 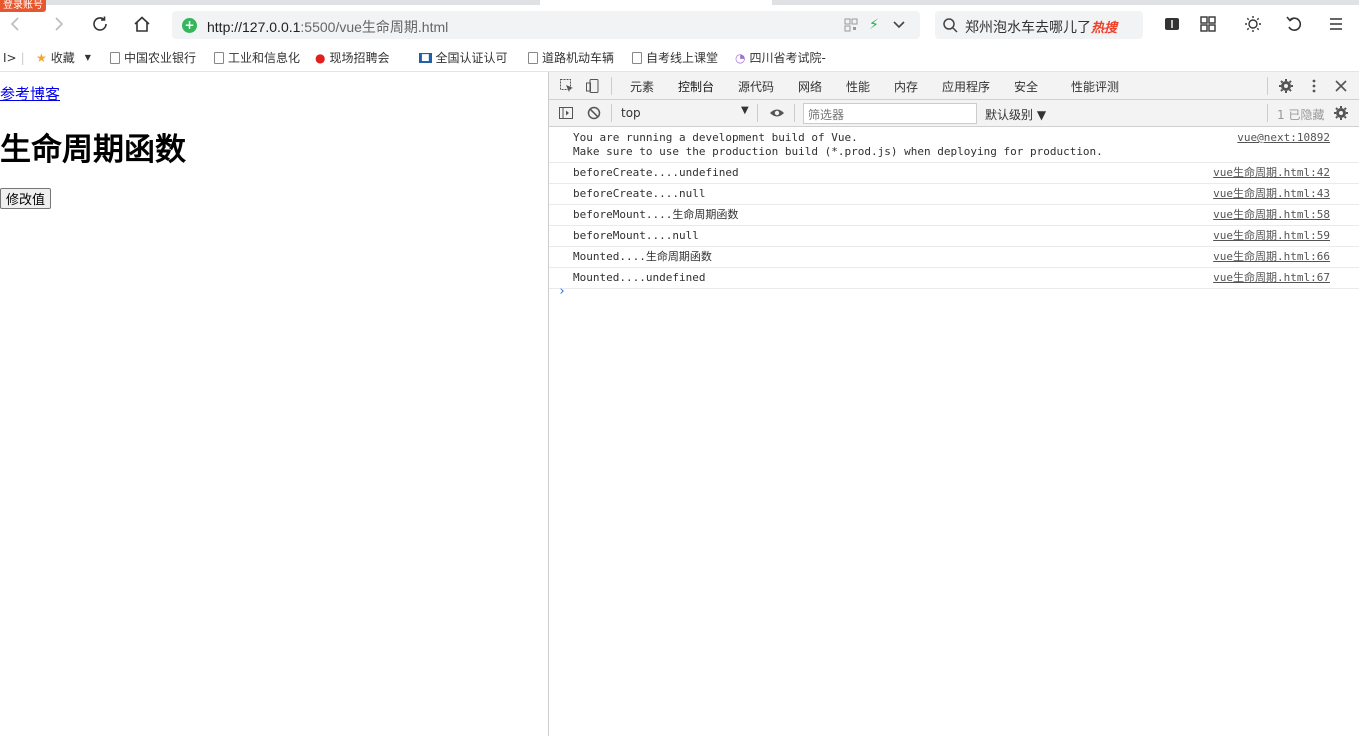 I want to click on bookmark-item: 中国农业银行, so click(x=153, y=57).